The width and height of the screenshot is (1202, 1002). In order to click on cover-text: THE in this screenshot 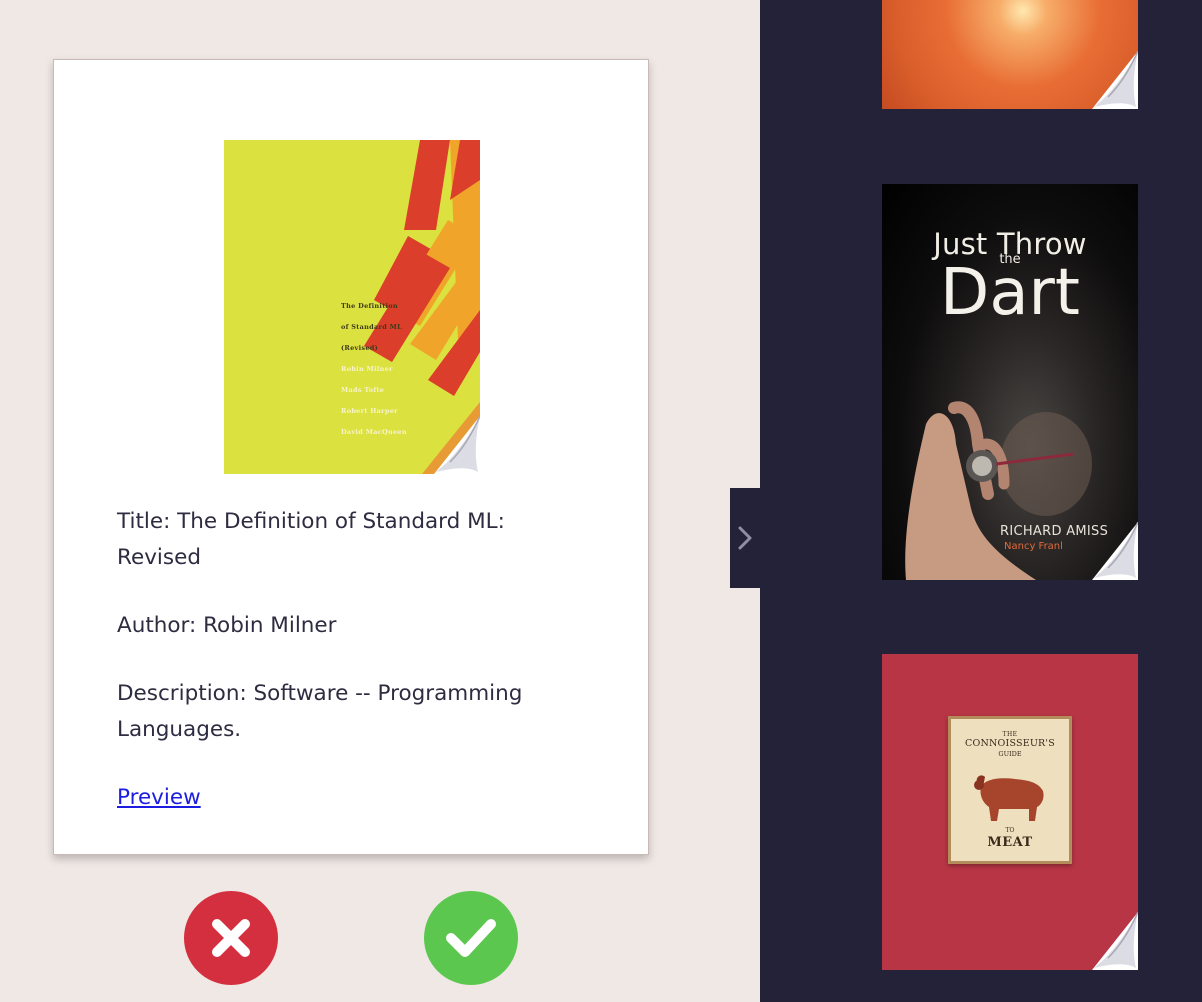, I will do `click(1010, 734)`.